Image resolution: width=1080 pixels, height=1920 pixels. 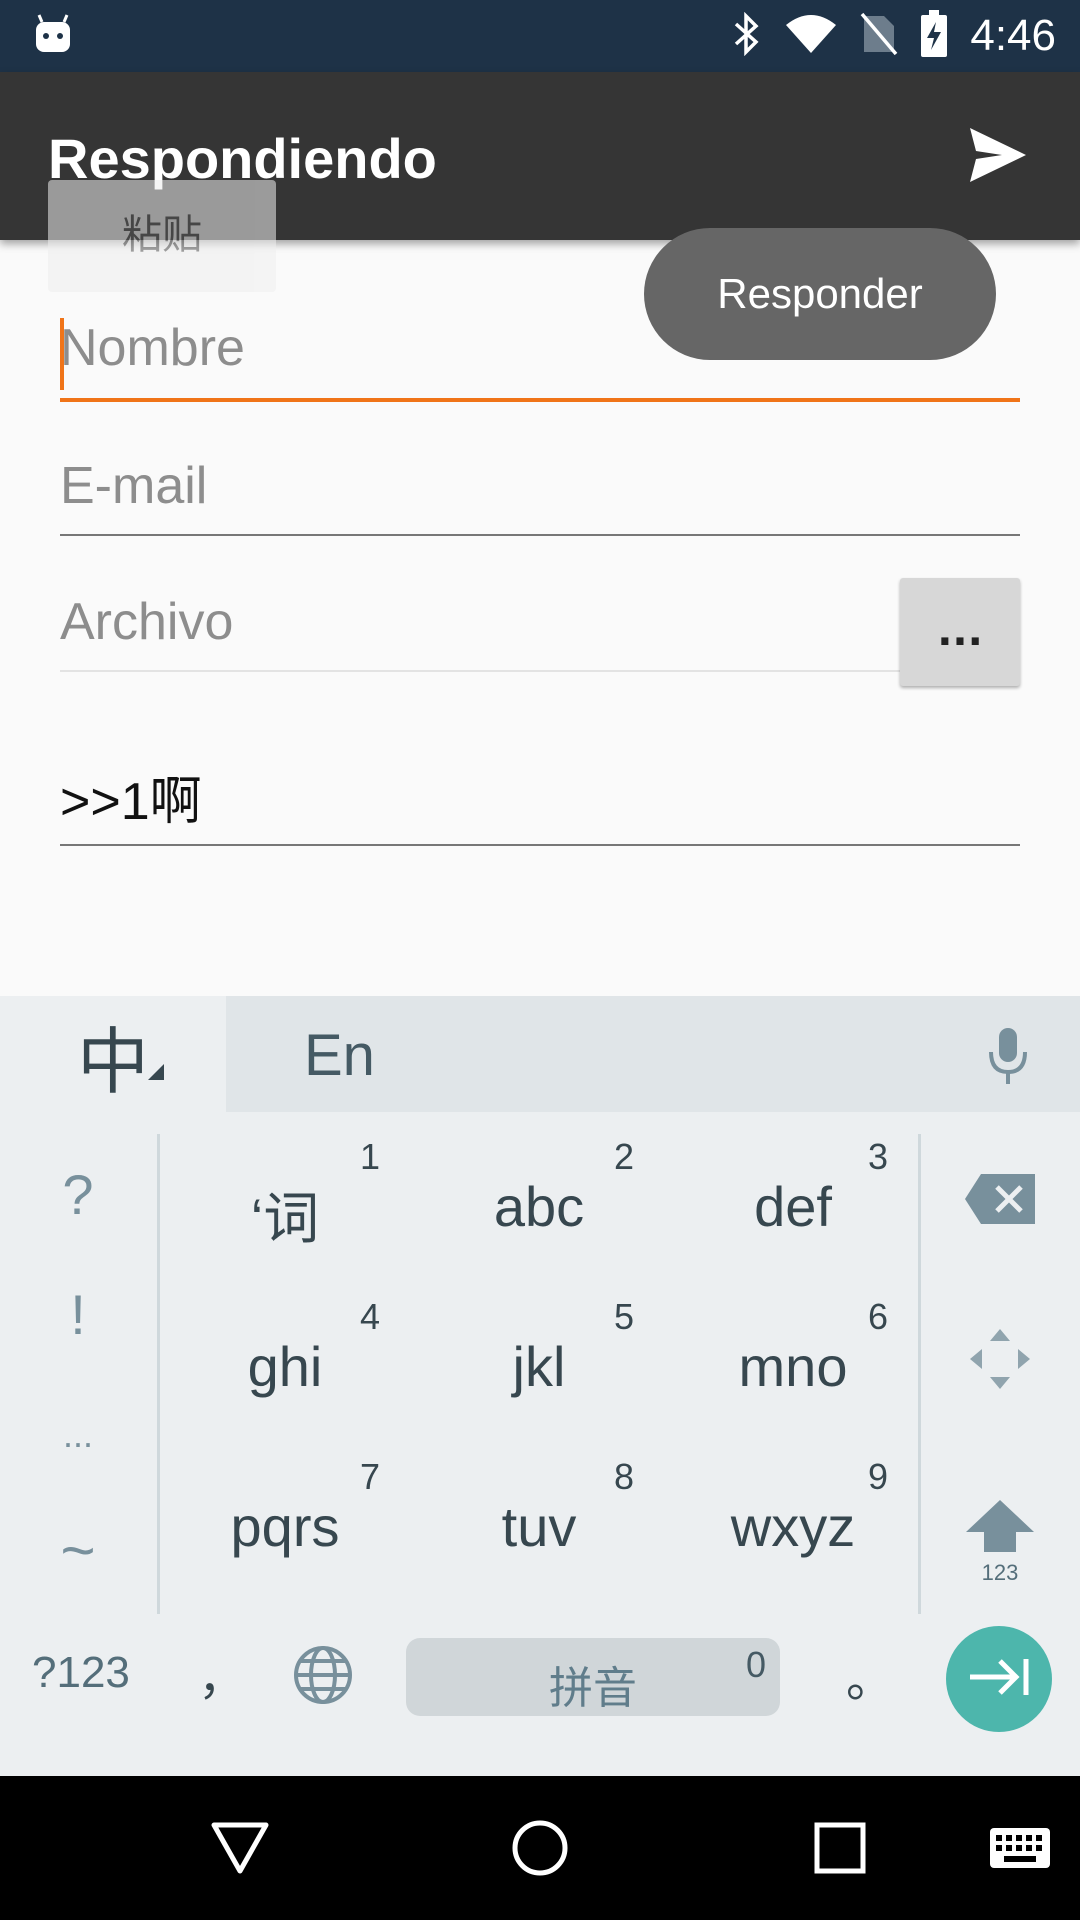 I want to click on no-sim-icon, so click(x=879, y=36).